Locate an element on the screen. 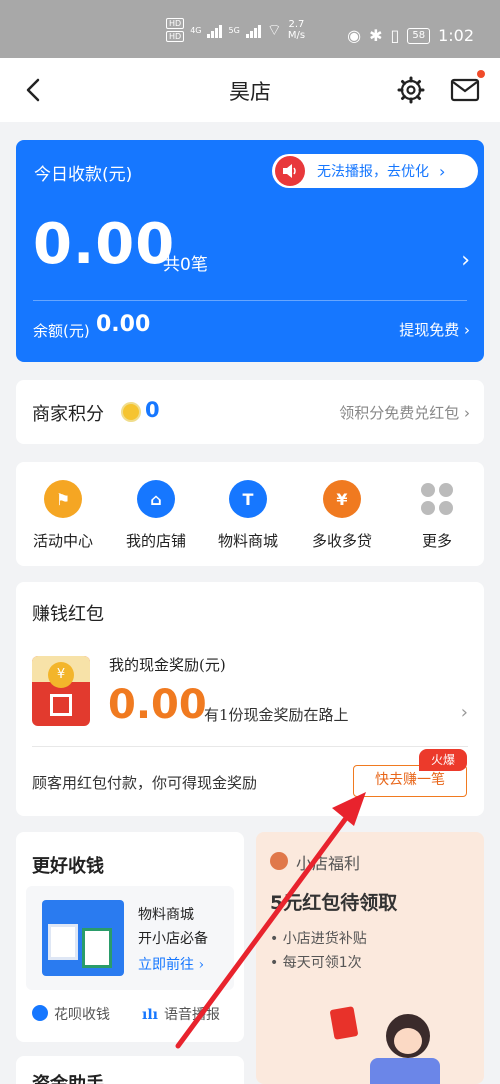 This screenshot has width=500, height=1084. menu-label: 多收多贷 is located at coordinates (341, 541).